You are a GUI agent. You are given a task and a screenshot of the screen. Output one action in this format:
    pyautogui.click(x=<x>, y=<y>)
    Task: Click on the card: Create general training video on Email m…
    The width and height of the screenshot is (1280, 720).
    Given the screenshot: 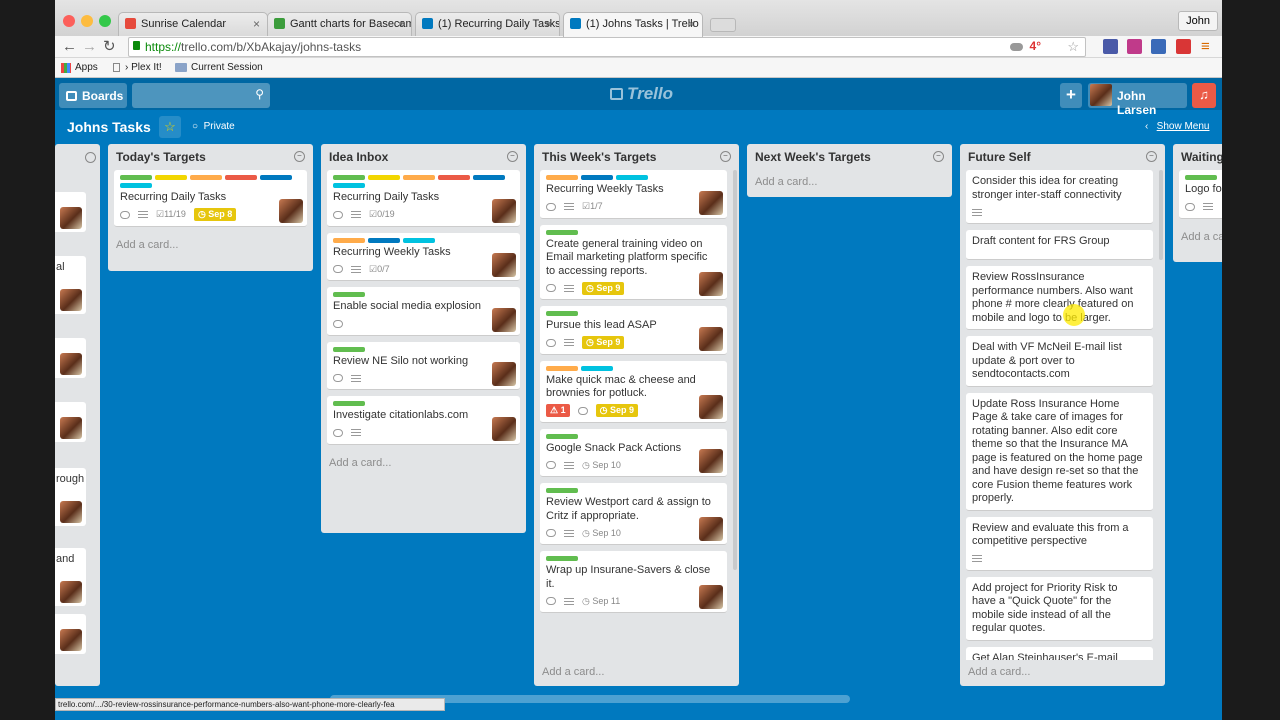 What is the action you would take?
    pyautogui.click(x=633, y=262)
    